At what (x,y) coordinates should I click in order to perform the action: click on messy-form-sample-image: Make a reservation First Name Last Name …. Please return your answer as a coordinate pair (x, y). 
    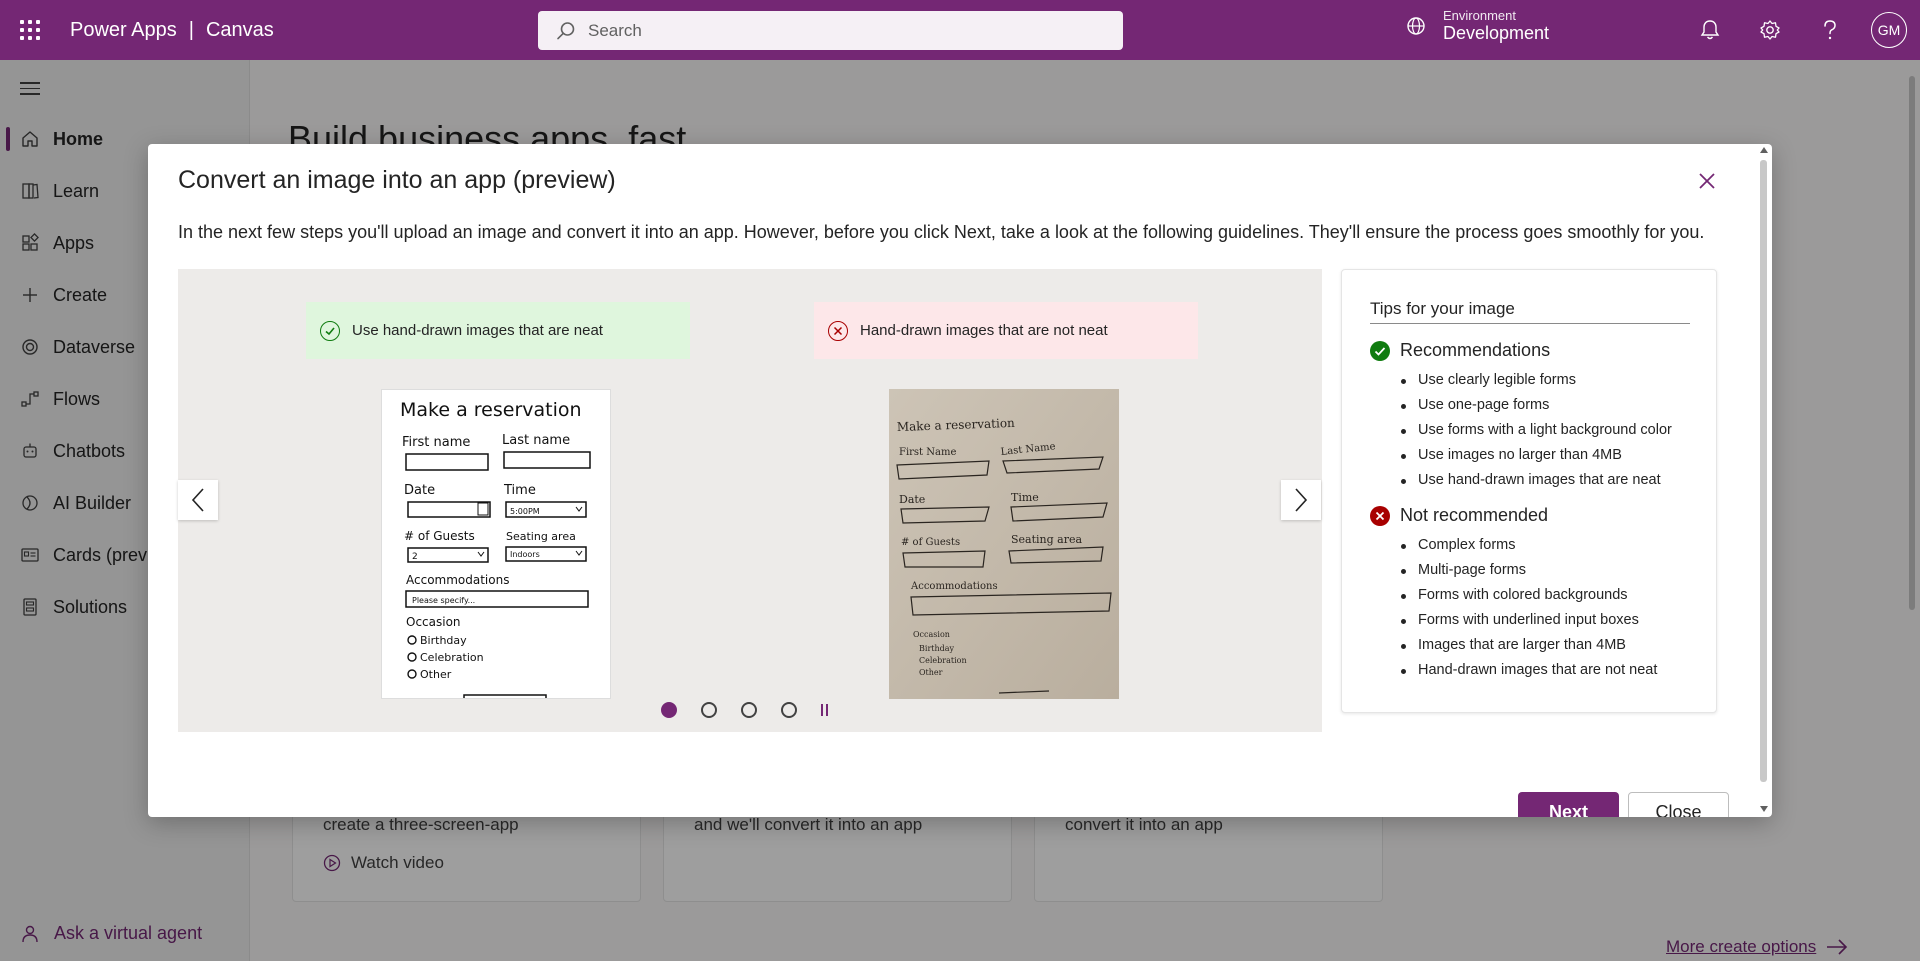
    Looking at the image, I should click on (1004, 544).